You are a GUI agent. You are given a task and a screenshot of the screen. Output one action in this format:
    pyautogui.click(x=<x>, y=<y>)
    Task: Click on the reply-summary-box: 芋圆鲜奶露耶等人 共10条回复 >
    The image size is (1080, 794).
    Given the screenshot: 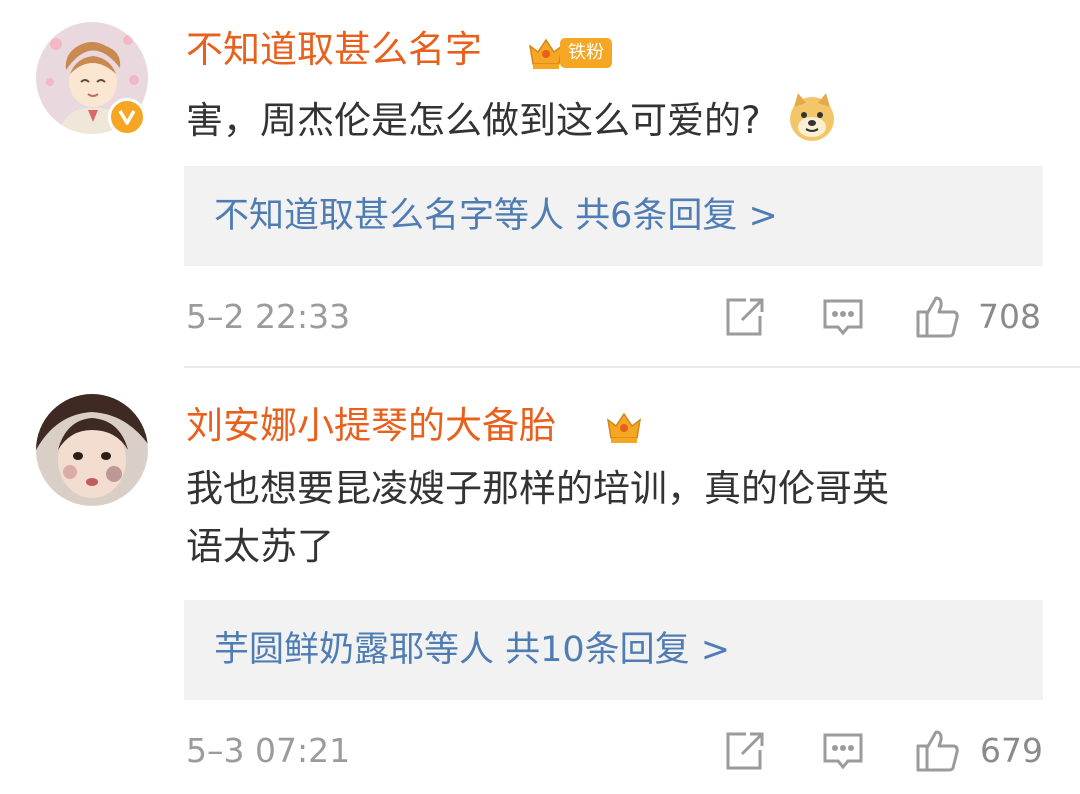 What is the action you would take?
    pyautogui.click(x=613, y=650)
    